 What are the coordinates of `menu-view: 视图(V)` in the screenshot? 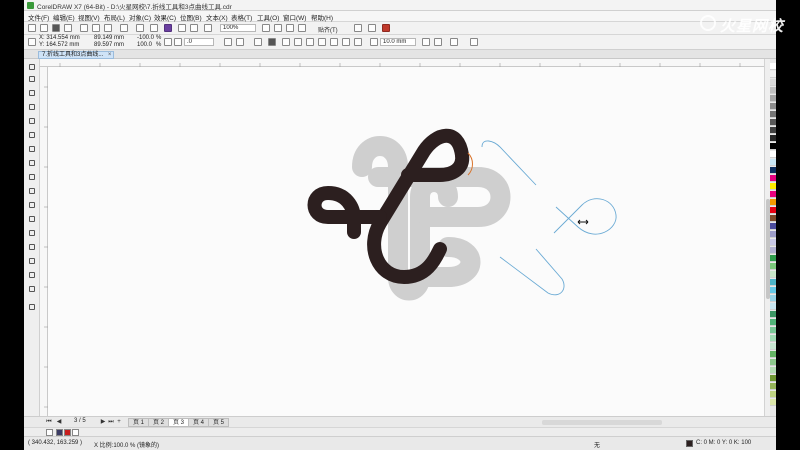 It's located at (89, 17).